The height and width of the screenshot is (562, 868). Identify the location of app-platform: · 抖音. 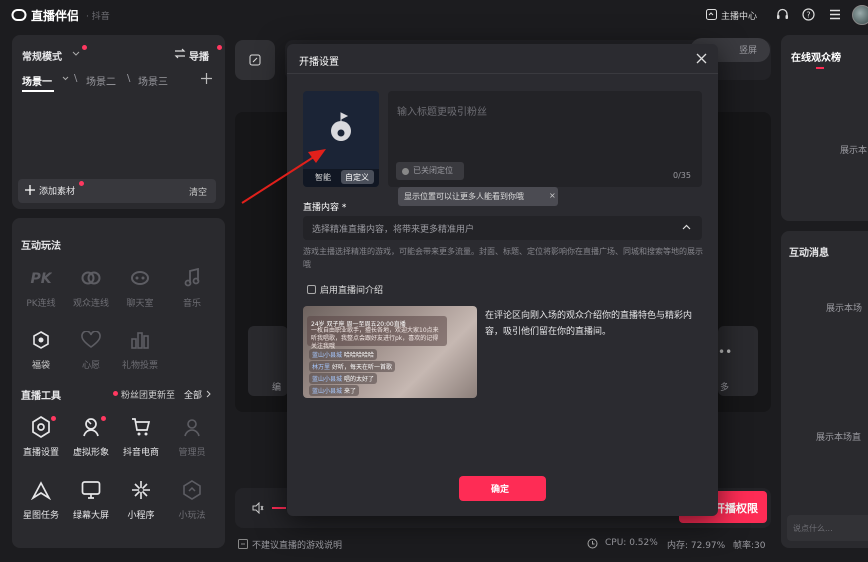
(98, 17).